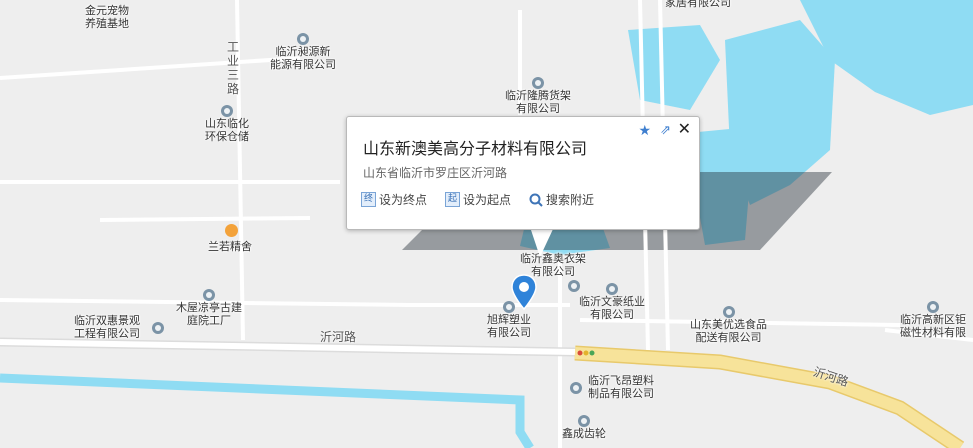 The image size is (973, 448). What do you see at coordinates (453, 199) in the screenshot?
I see `start-point-icon: 起` at bounding box center [453, 199].